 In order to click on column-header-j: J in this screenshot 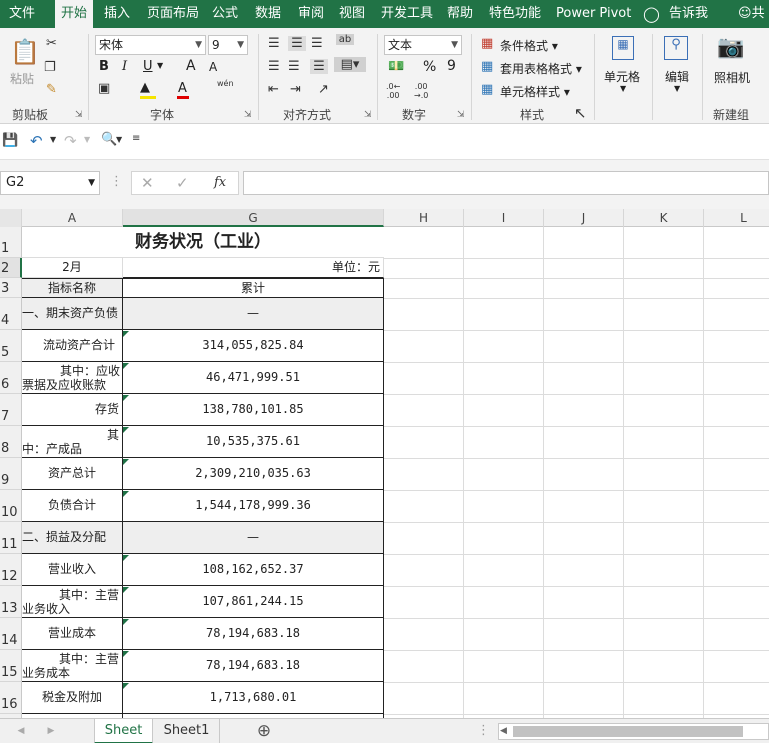, I will do `click(584, 218)`.